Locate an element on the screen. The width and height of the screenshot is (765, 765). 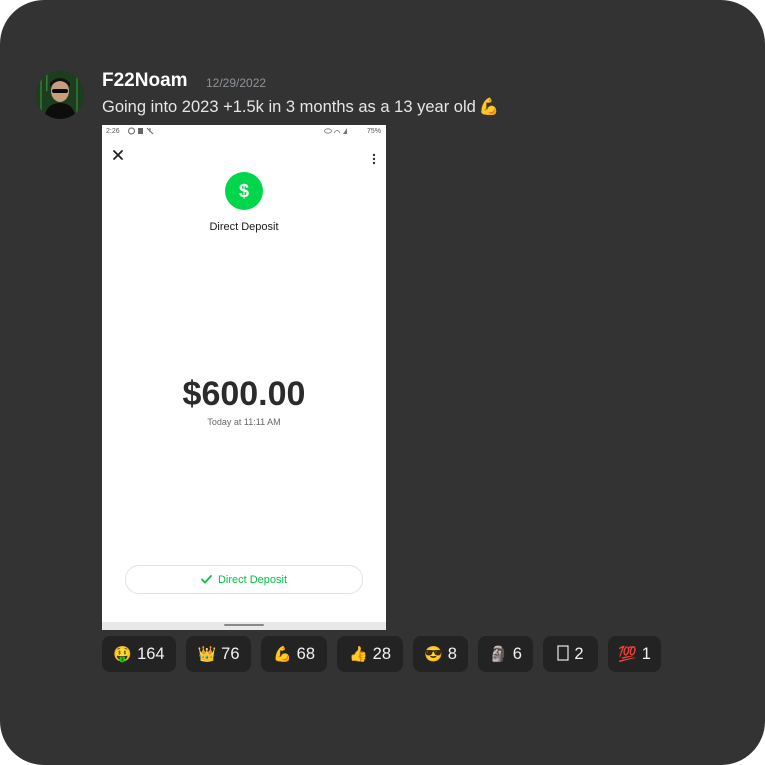
crown-icon: 👑 is located at coordinates (207, 654).